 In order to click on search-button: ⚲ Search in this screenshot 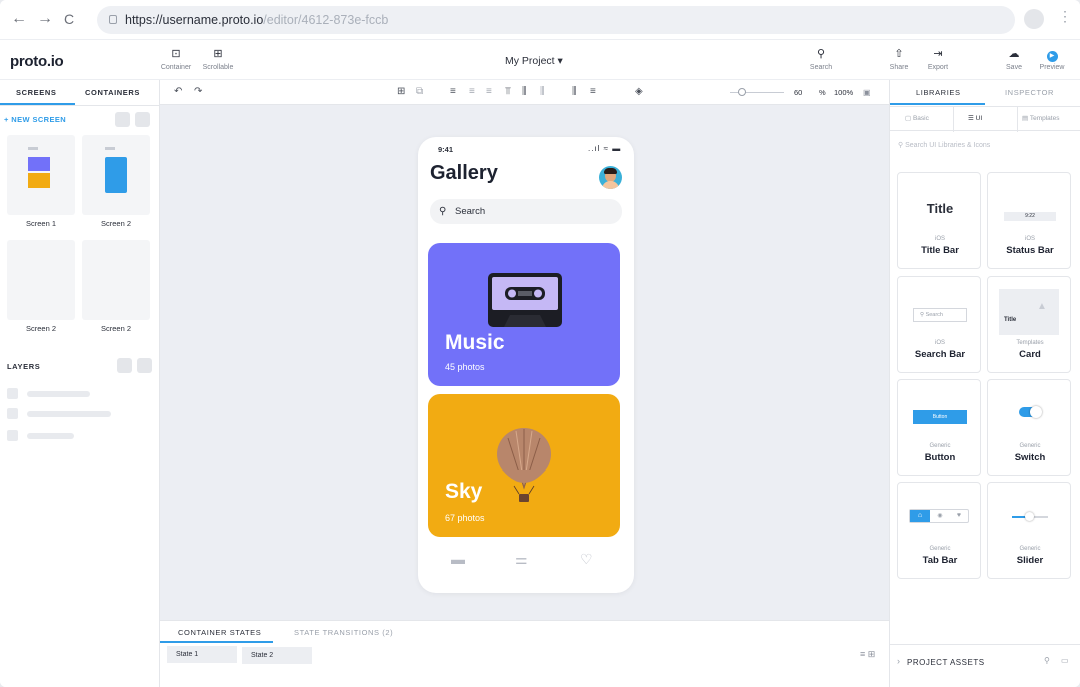, I will do `click(821, 59)`.